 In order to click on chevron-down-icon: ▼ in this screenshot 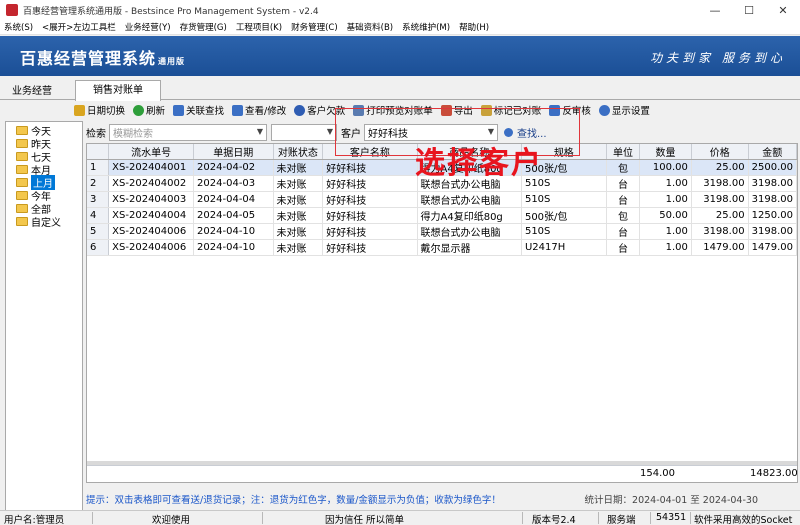, I will do `click(259, 131)`.